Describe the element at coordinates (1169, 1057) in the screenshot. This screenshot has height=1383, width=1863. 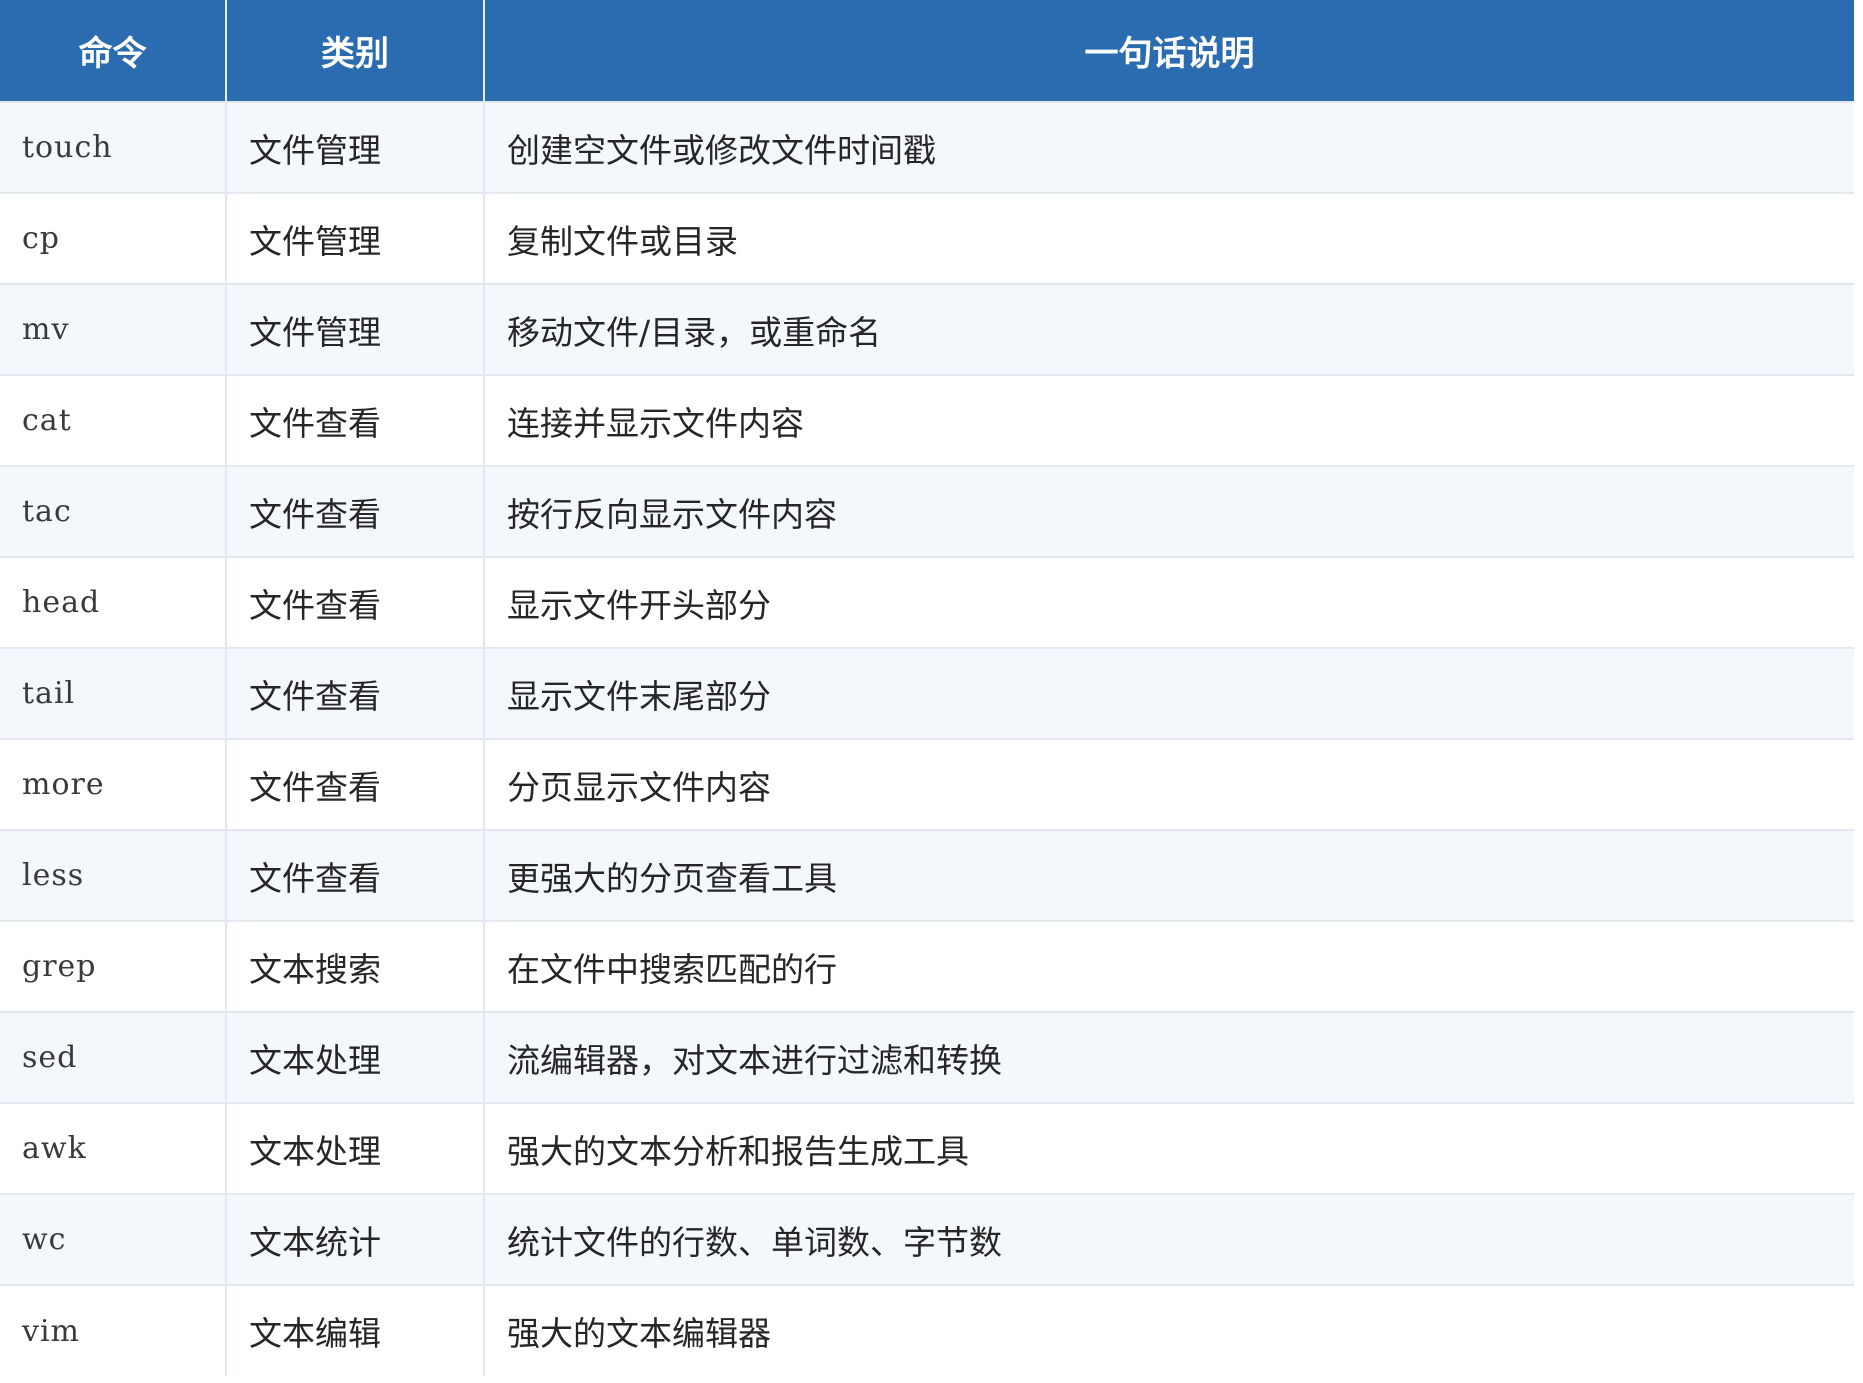
I see `description-cell: 流编辑器，对文本进行过滤和转换` at that location.